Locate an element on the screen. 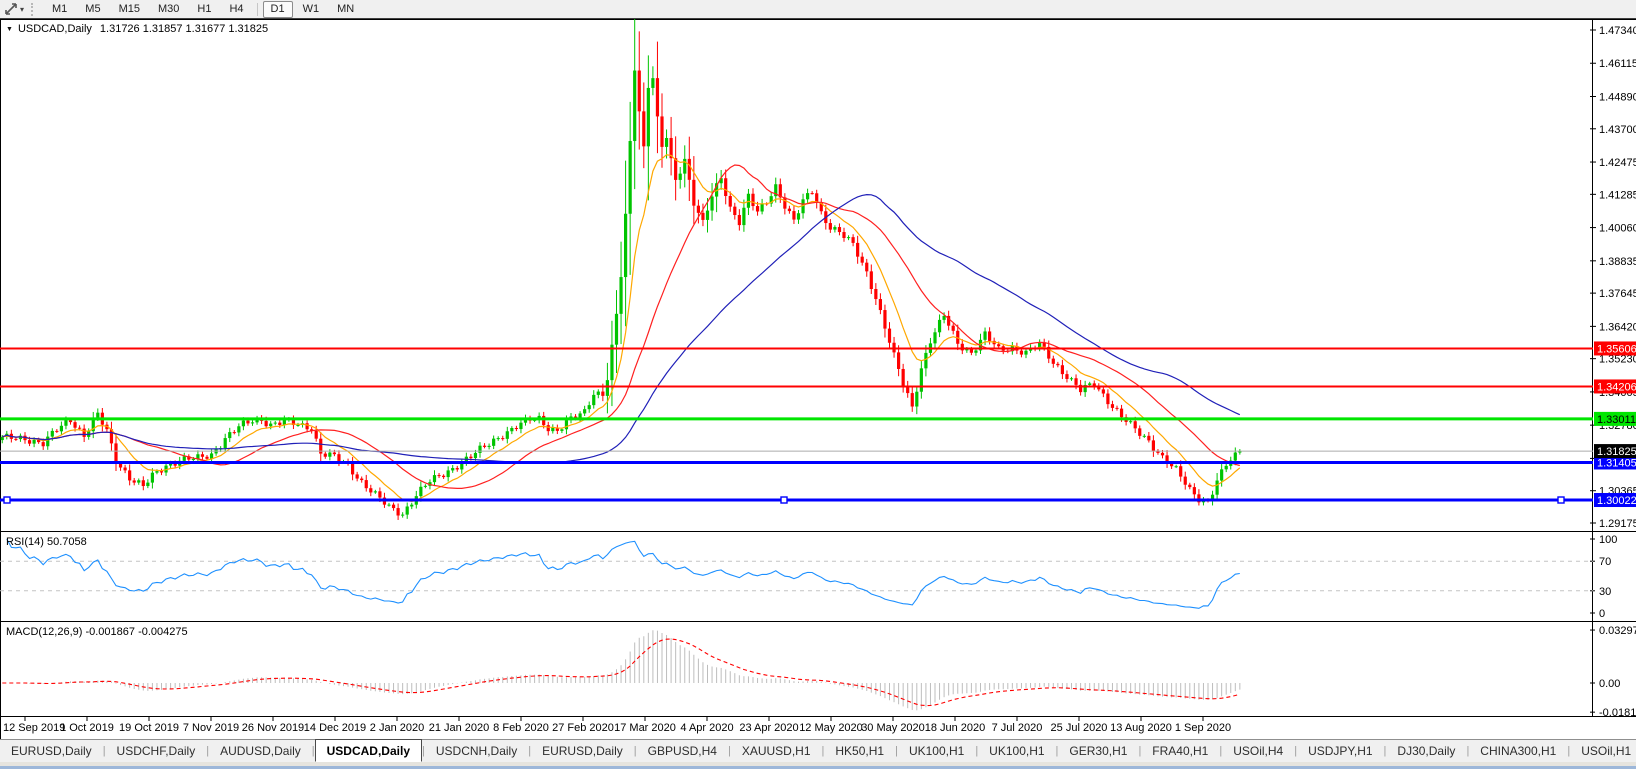  svg-text: 30 May 2020 is located at coordinates (893, 728).